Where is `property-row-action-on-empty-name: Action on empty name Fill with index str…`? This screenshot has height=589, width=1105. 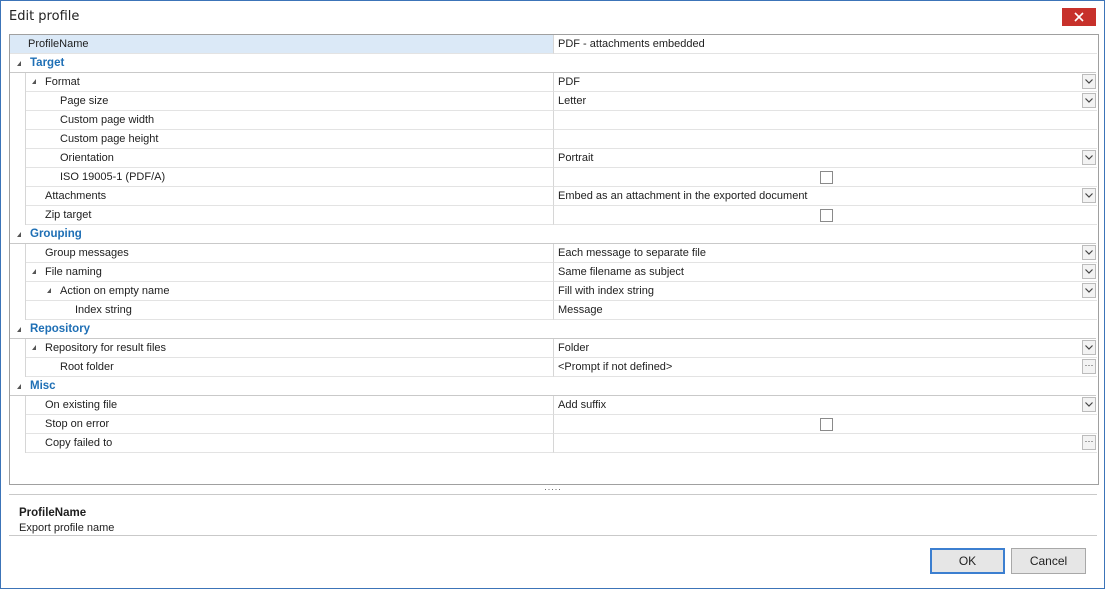 property-row-action-on-empty-name: Action on empty name Fill with index str… is located at coordinates (553, 291).